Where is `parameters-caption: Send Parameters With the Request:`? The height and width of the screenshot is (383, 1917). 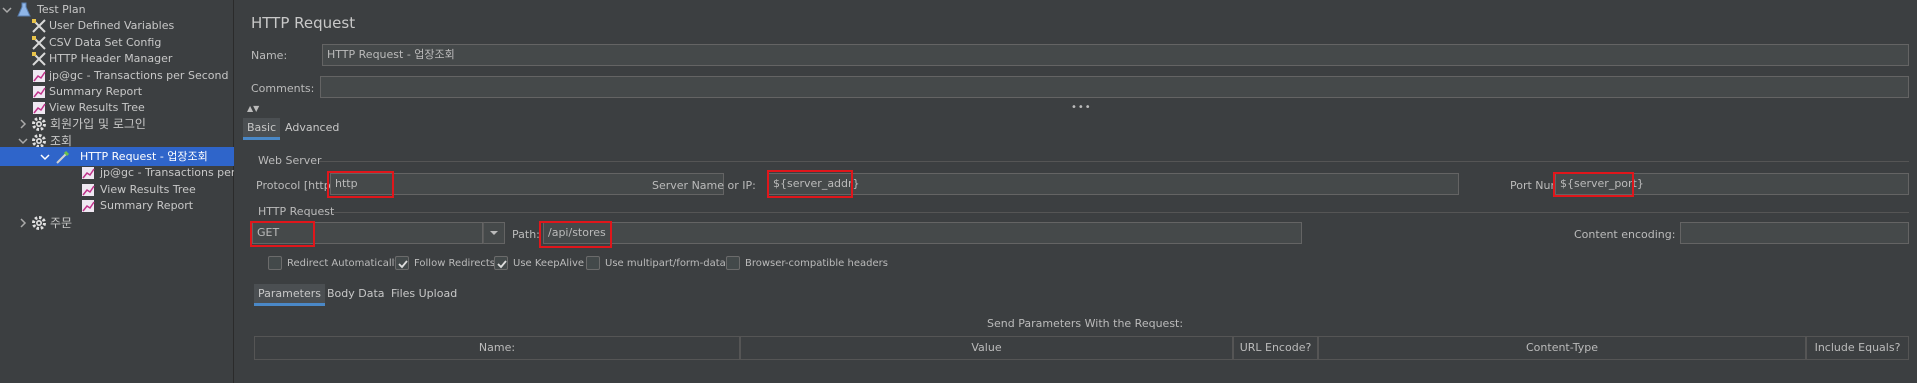 parameters-caption: Send Parameters With the Request: is located at coordinates (1085, 323).